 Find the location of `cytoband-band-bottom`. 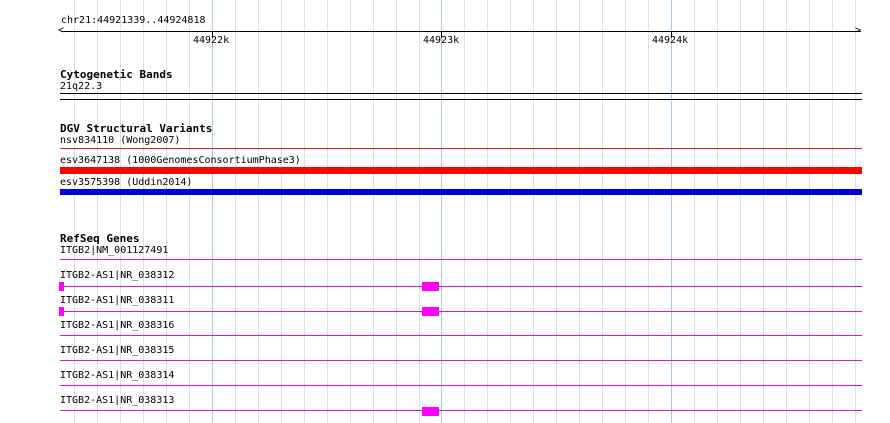

cytoband-band-bottom is located at coordinates (461, 99).